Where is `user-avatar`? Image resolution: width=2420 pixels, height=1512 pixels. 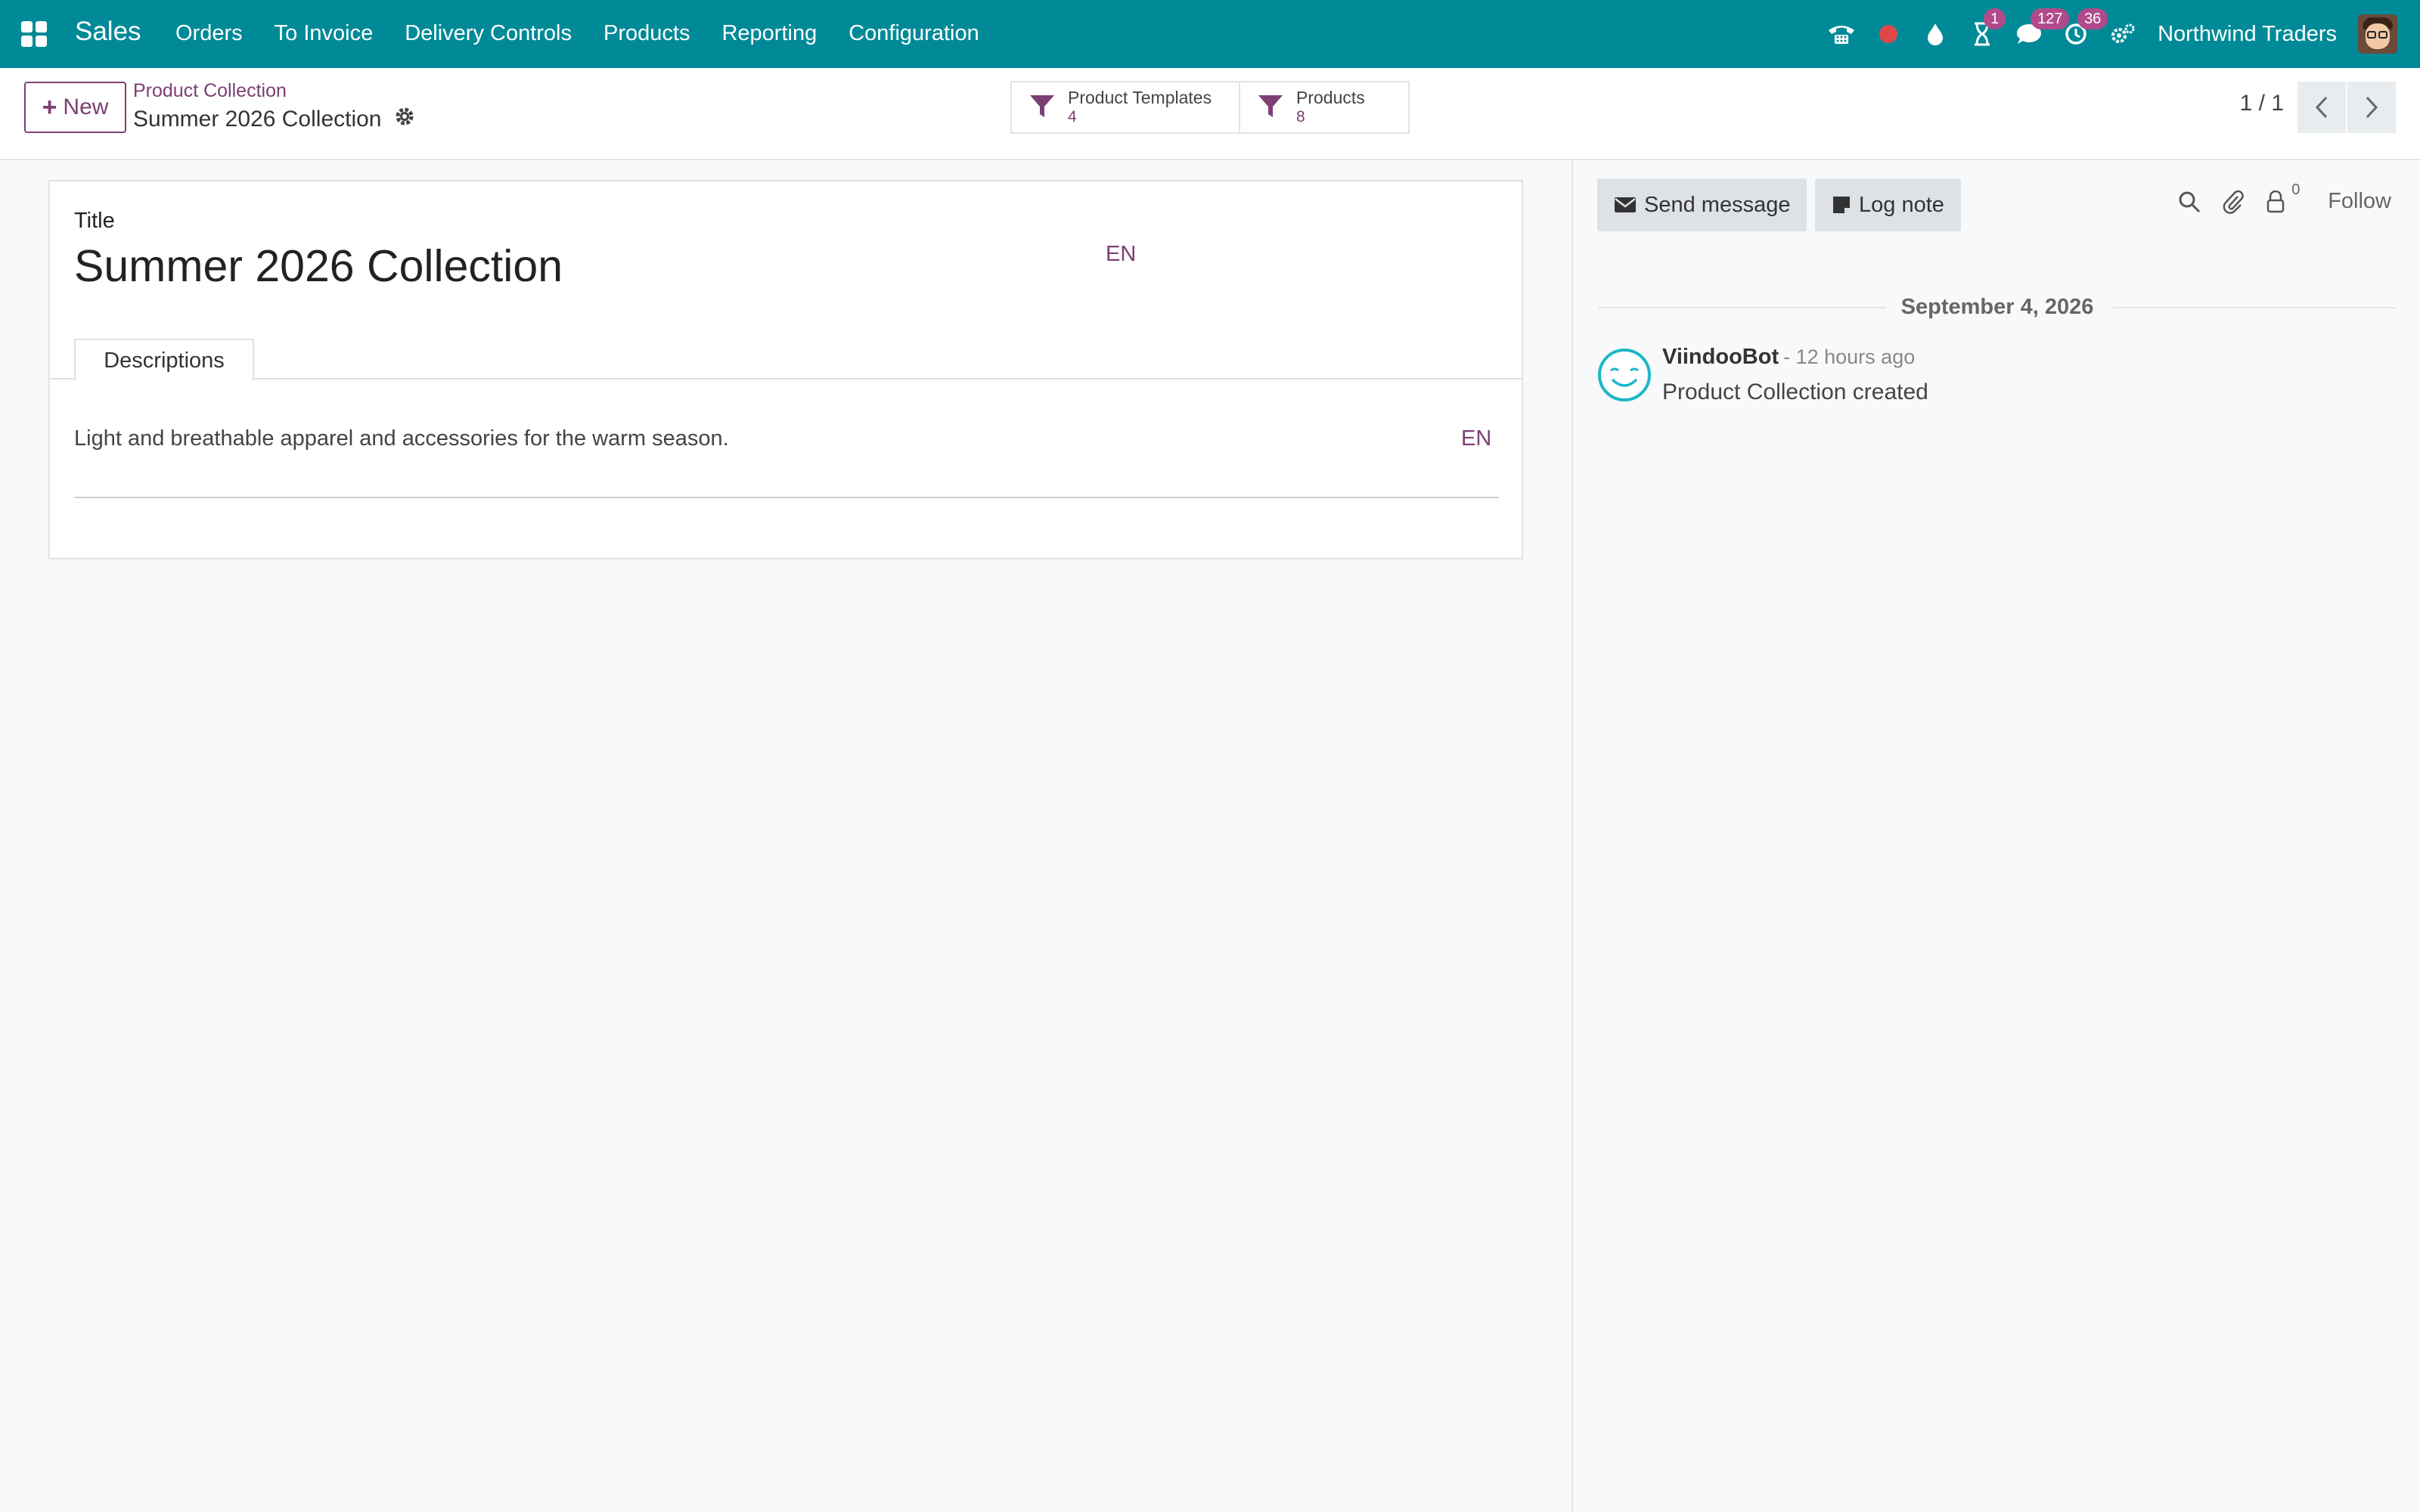
user-avatar is located at coordinates (2377, 34).